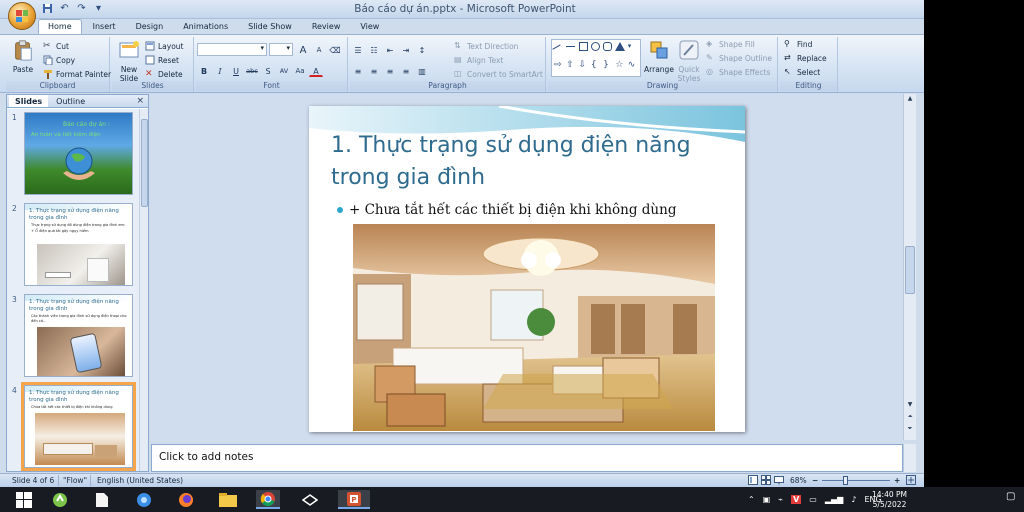  I want to click on shape-fill-button: ◈ Shape Fill, so click(730, 44).